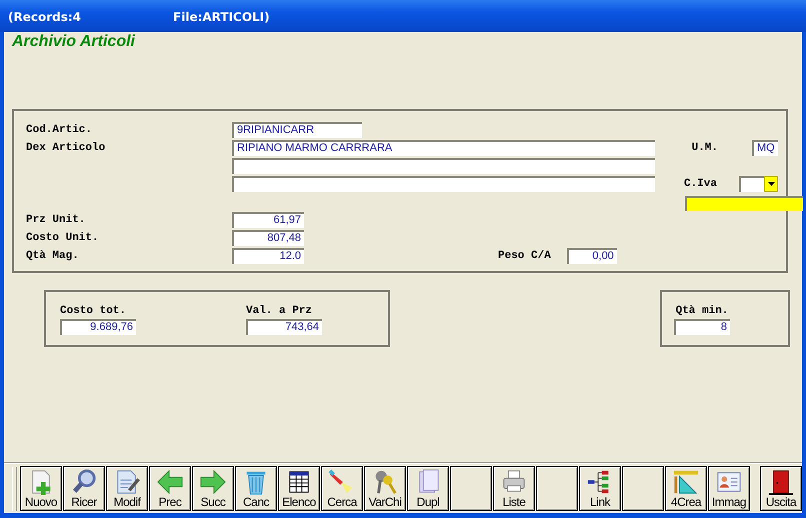 This screenshot has width=806, height=518. Describe the element at coordinates (284, 327) in the screenshot. I see `text-field: 743,64` at that location.